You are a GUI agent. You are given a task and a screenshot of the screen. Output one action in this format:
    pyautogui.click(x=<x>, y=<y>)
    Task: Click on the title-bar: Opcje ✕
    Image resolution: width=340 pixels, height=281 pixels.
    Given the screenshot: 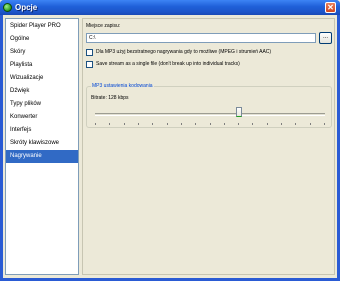 What is the action you would take?
    pyautogui.click(x=170, y=7)
    